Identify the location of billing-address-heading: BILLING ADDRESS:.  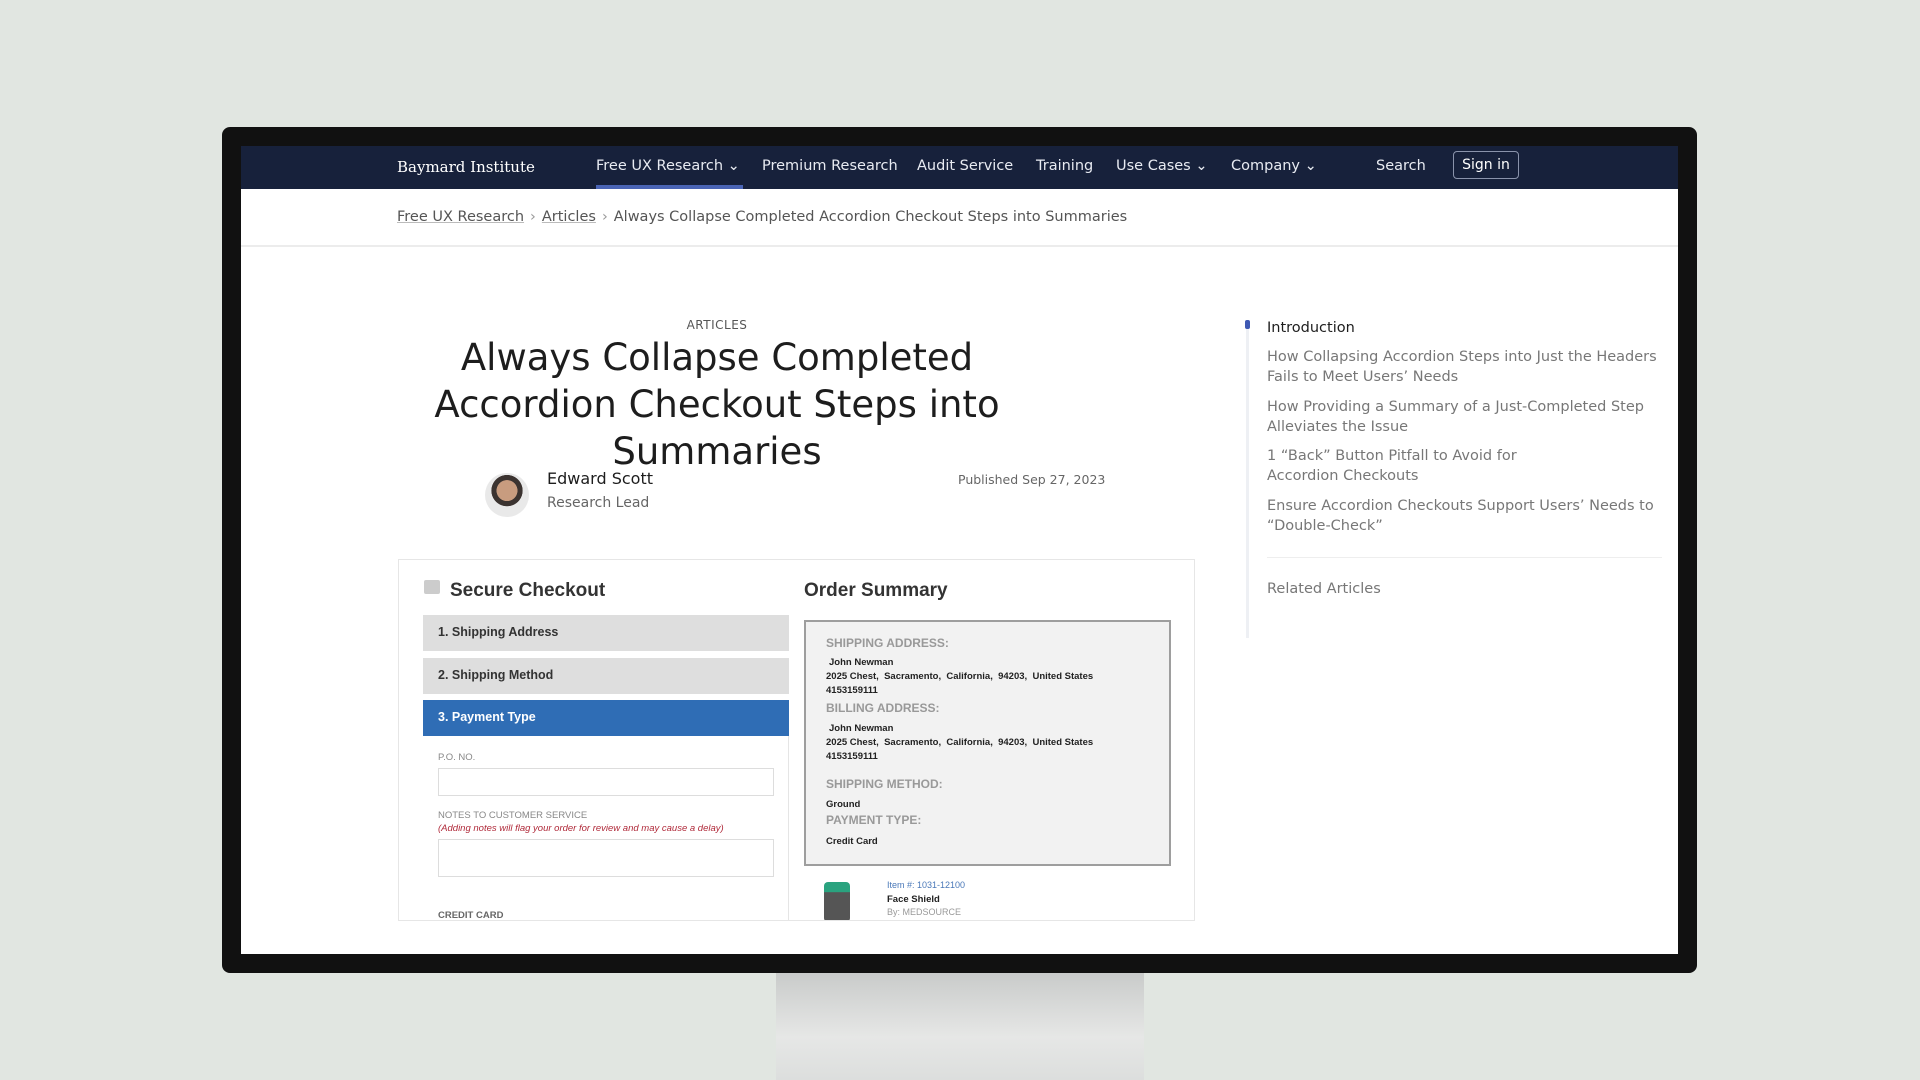
(883, 708).